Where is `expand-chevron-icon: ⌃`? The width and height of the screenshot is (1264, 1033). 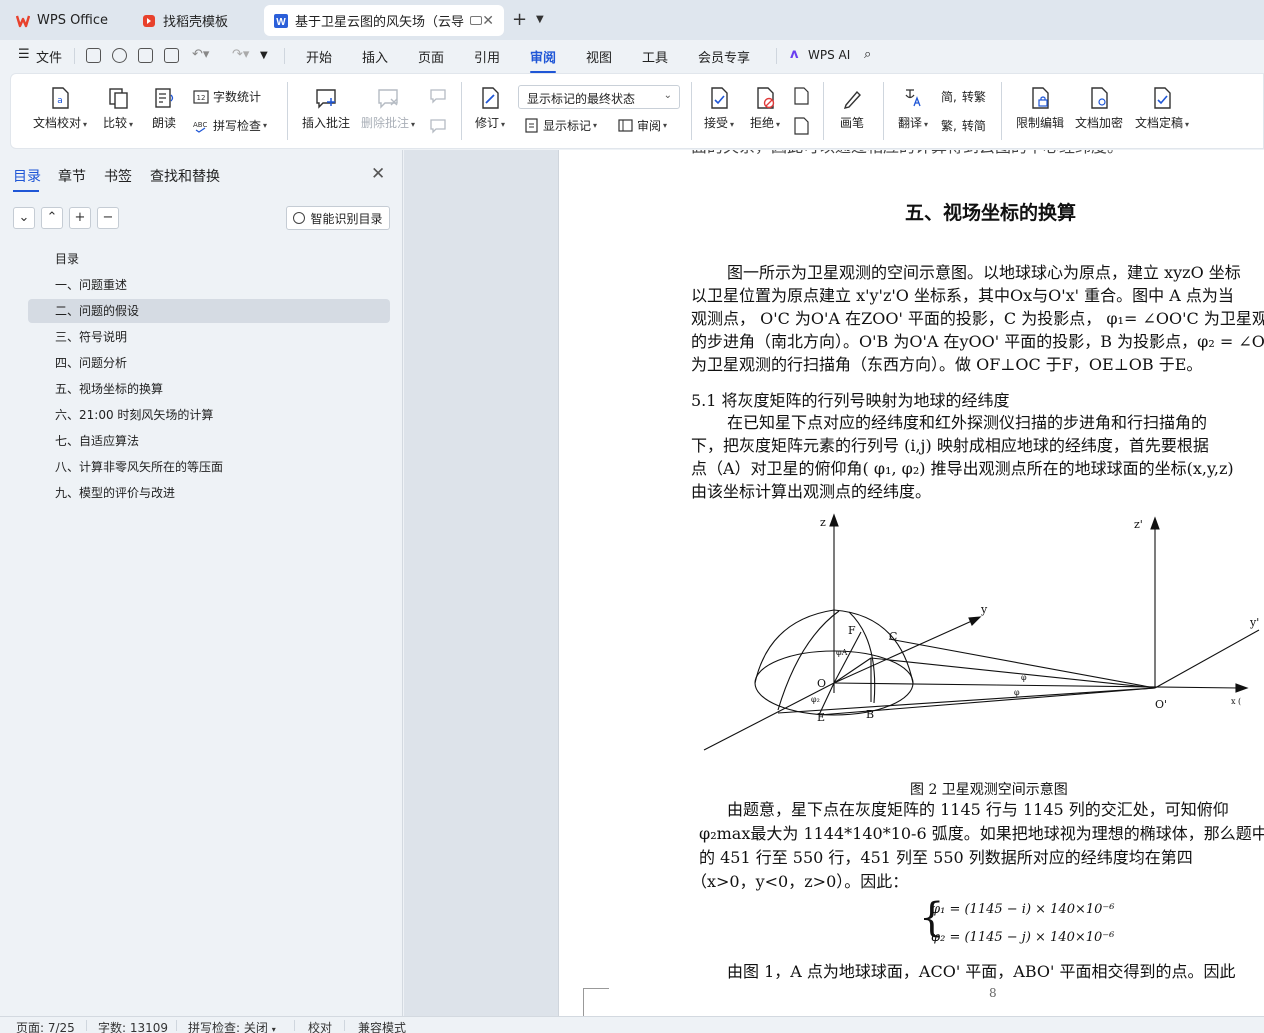 expand-chevron-icon: ⌃ is located at coordinates (52, 218).